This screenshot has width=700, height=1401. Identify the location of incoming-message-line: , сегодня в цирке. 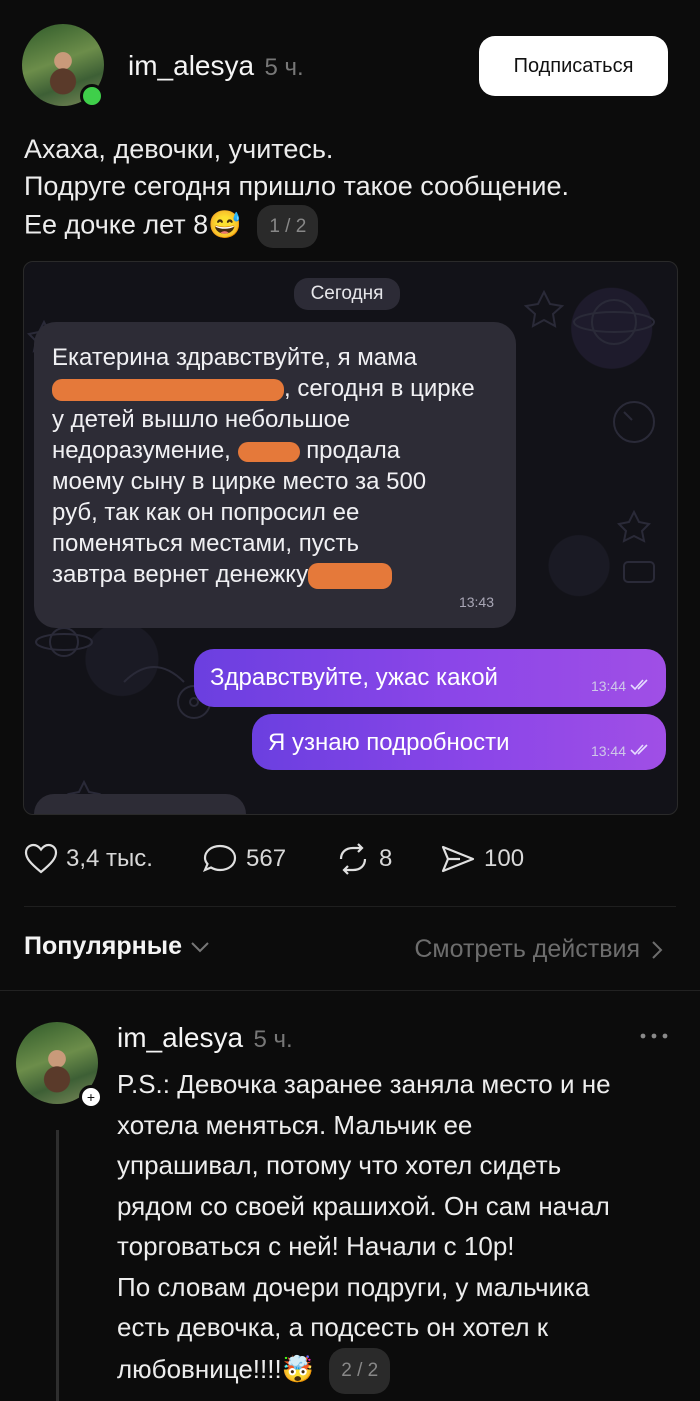
(282, 388).